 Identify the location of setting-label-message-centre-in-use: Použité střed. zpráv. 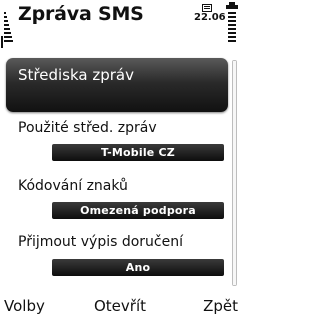
(87, 128).